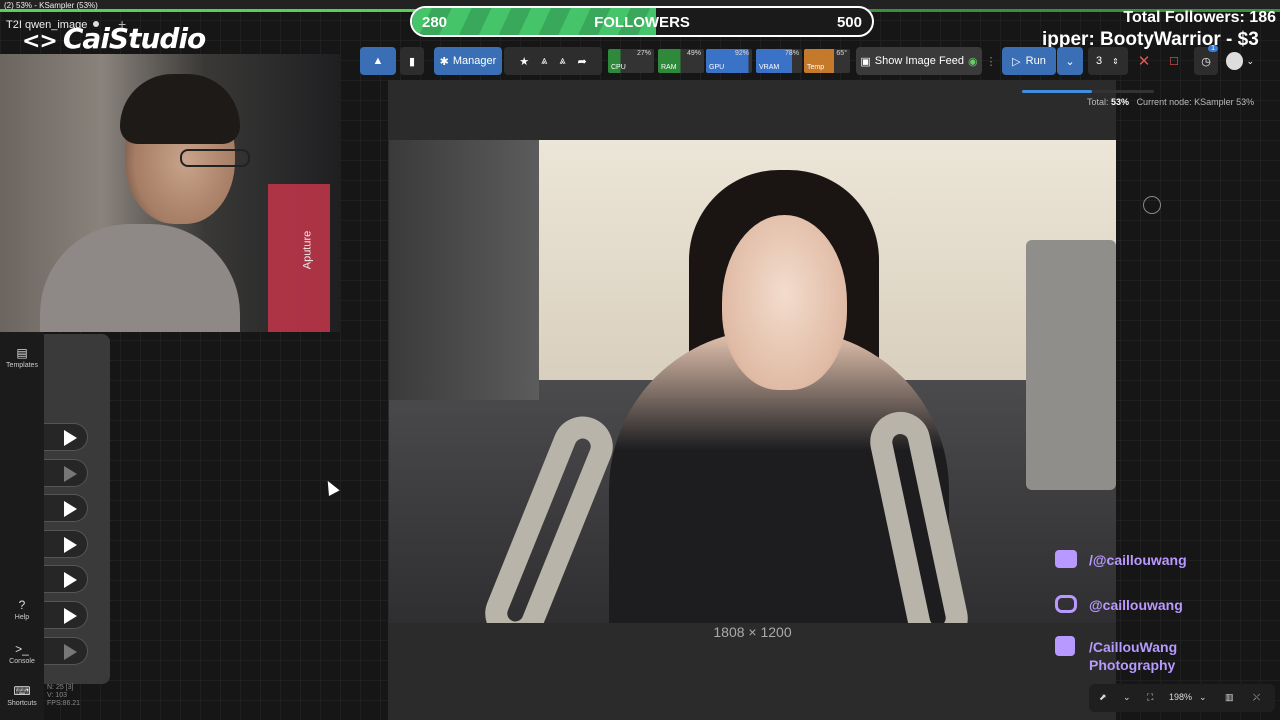 The width and height of the screenshot is (1280, 720). I want to click on sidebar-item-templates: ▤ Templates, so click(22, 357).